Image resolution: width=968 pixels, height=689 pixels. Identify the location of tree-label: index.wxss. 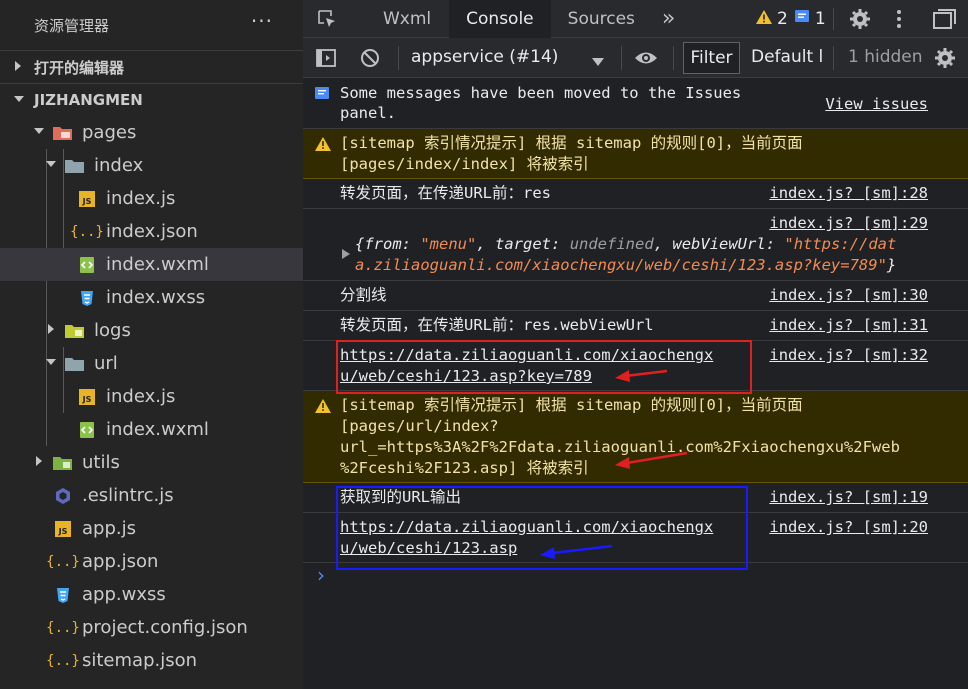
(156, 297).